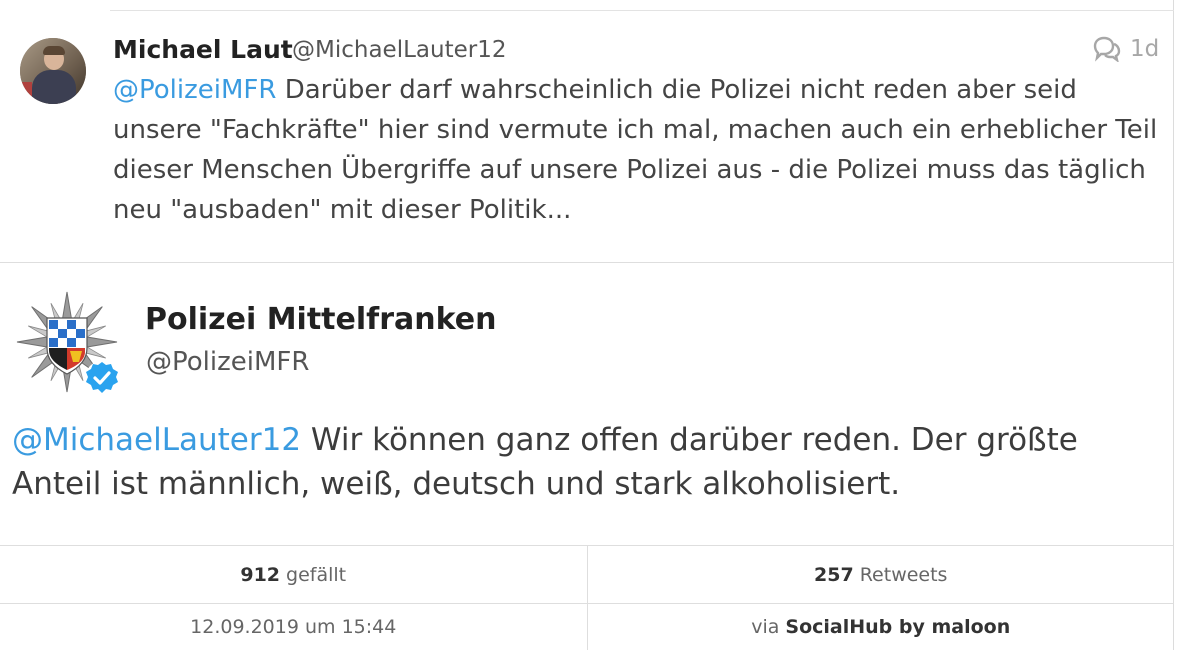 Image resolution: width=1200 pixels, height=650 pixels. I want to click on tweet-stats: 912 gefällt 257 Retweets, so click(587, 574).